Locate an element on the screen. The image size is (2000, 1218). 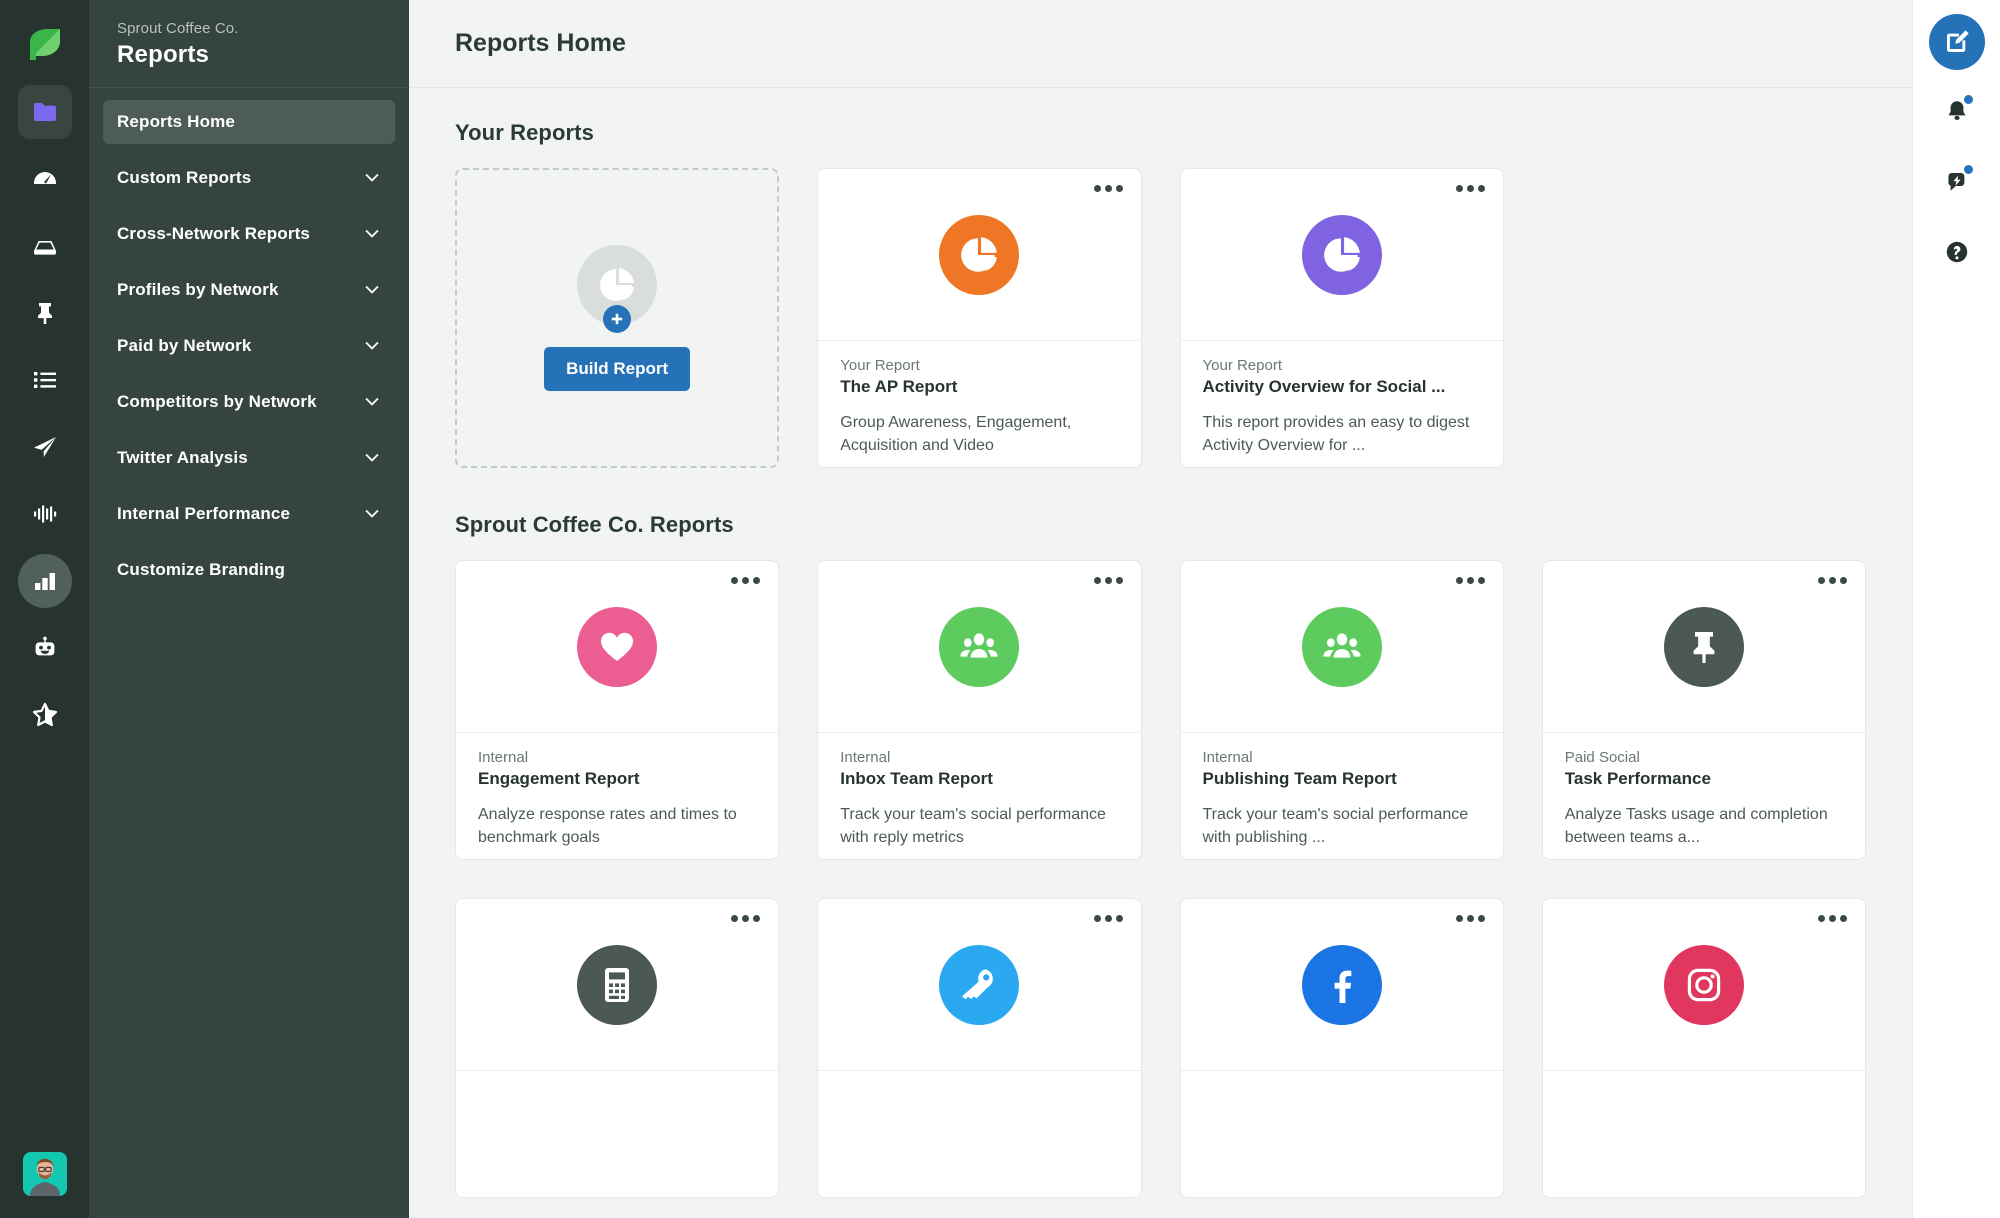
sidebar-item-custom-reports: Custom Reports is located at coordinates (249, 178).